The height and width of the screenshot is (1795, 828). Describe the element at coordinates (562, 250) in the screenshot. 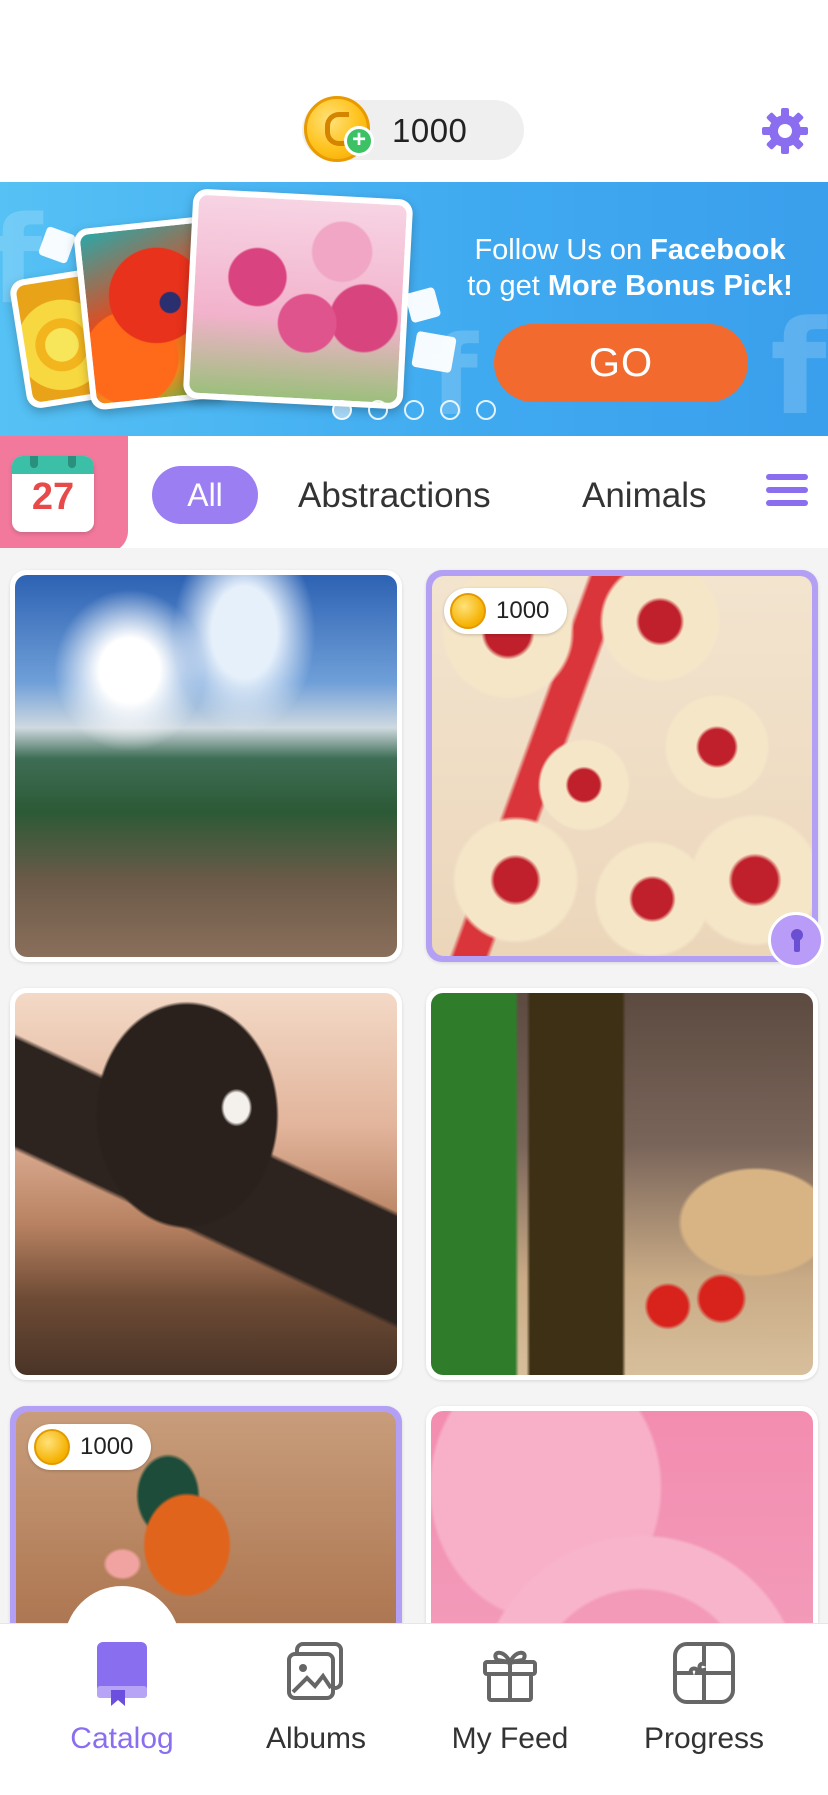

I see `promo-line1-prefix: Follow Us on` at that location.